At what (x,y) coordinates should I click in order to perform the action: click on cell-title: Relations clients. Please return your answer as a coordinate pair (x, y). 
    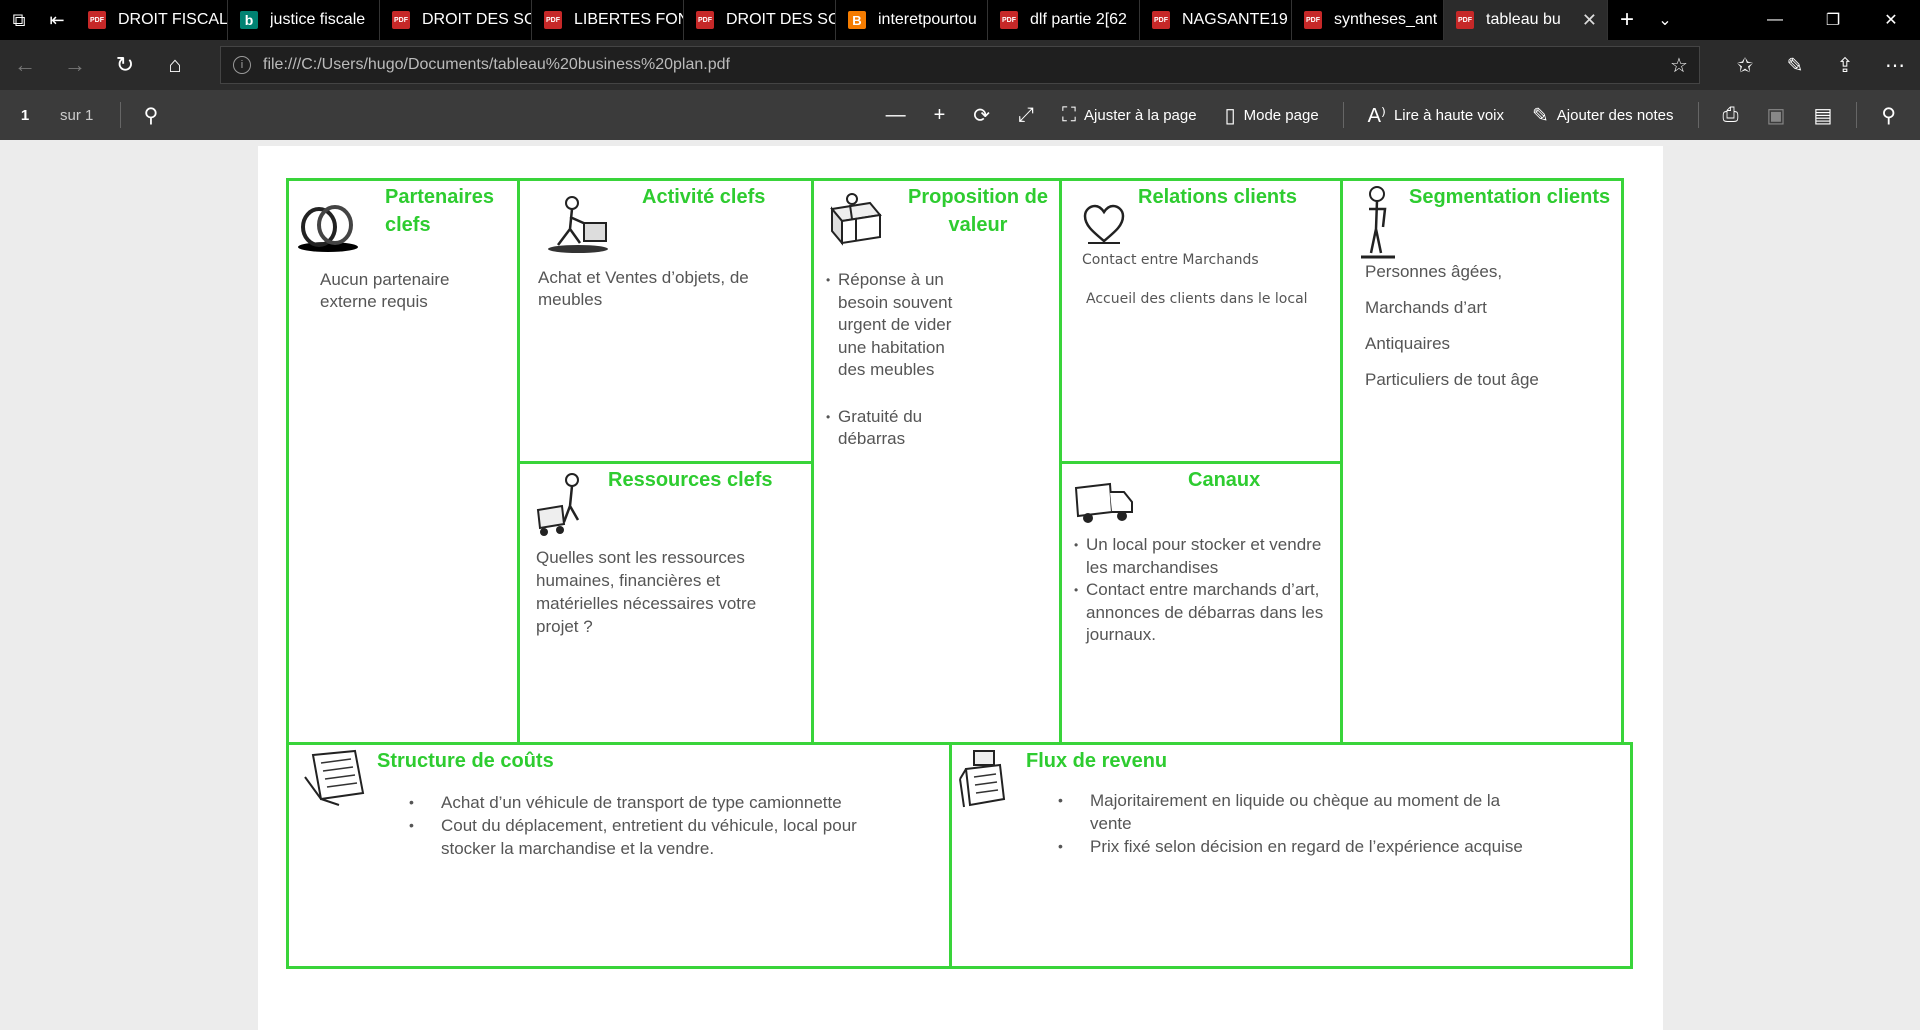
    Looking at the image, I should click on (1217, 197).